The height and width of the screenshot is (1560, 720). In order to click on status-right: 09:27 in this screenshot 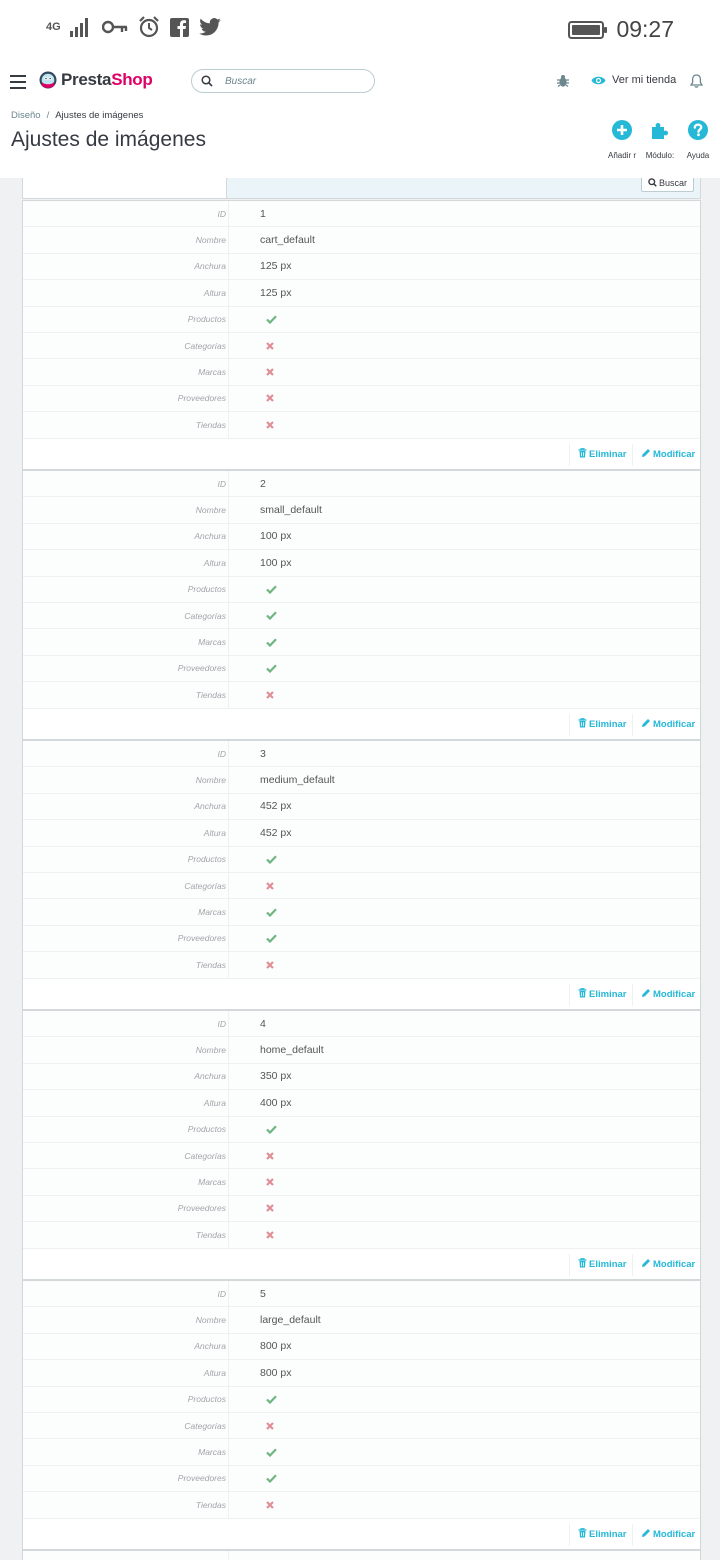, I will do `click(621, 29)`.